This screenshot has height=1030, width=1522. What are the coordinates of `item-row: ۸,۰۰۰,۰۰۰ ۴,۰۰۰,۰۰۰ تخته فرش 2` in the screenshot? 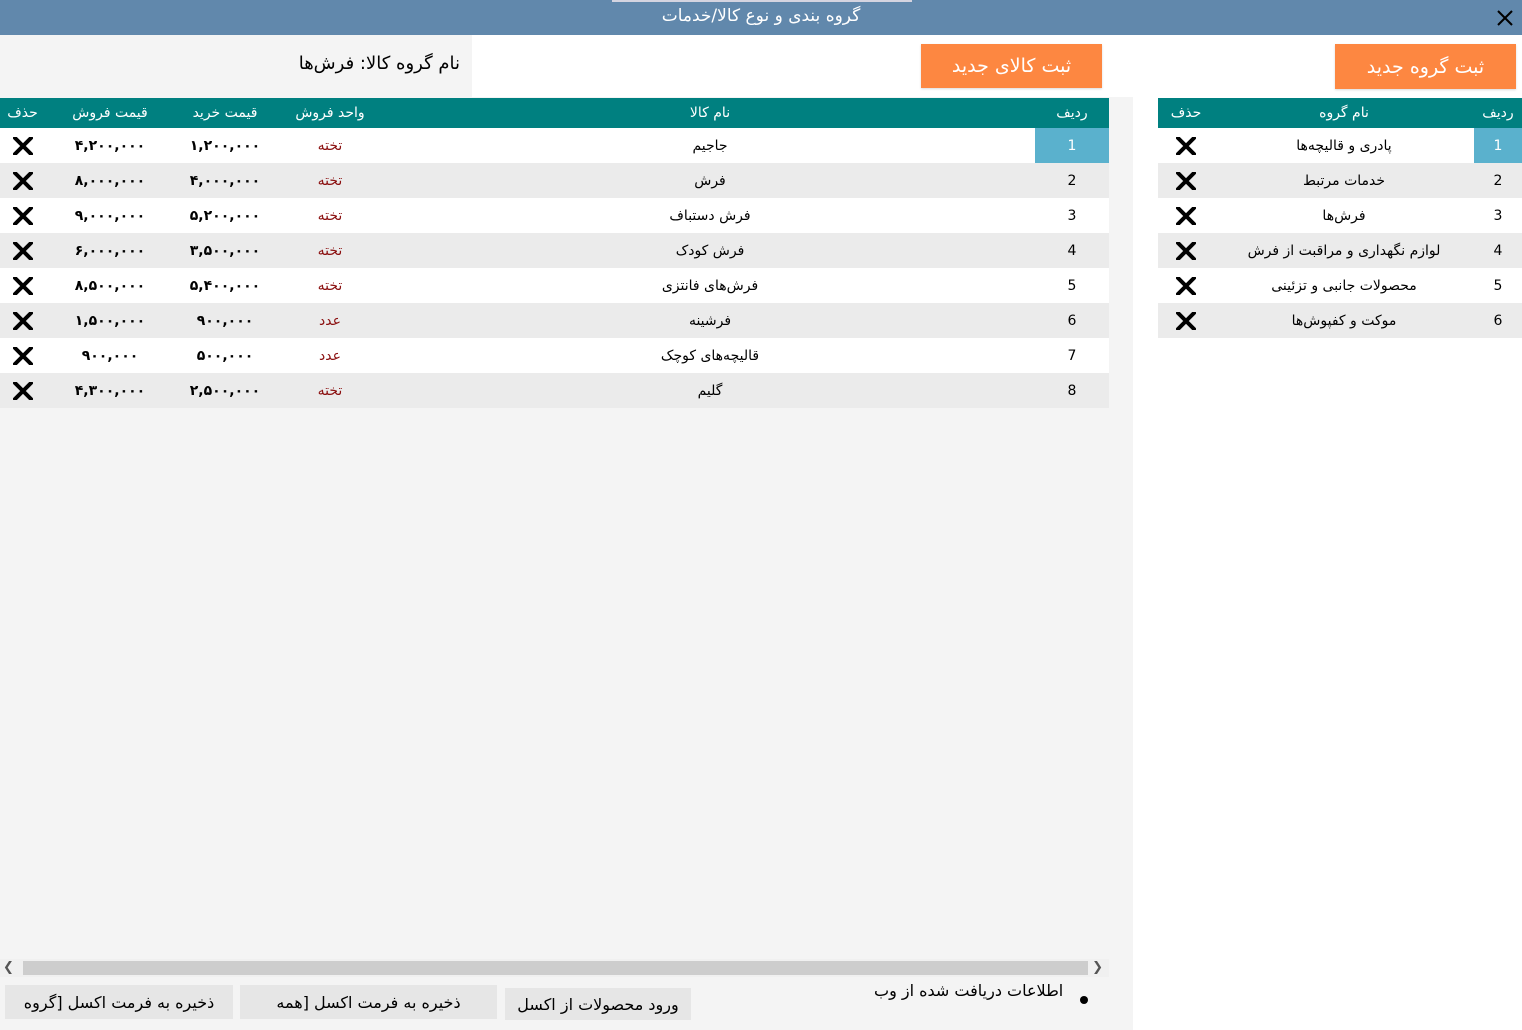 It's located at (554, 180).